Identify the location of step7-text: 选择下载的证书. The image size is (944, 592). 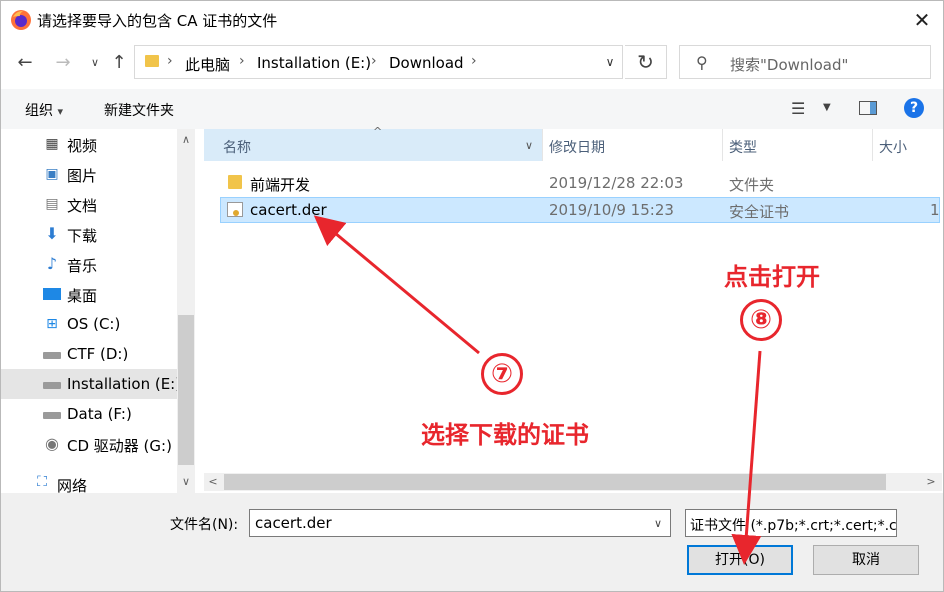
(505, 435).